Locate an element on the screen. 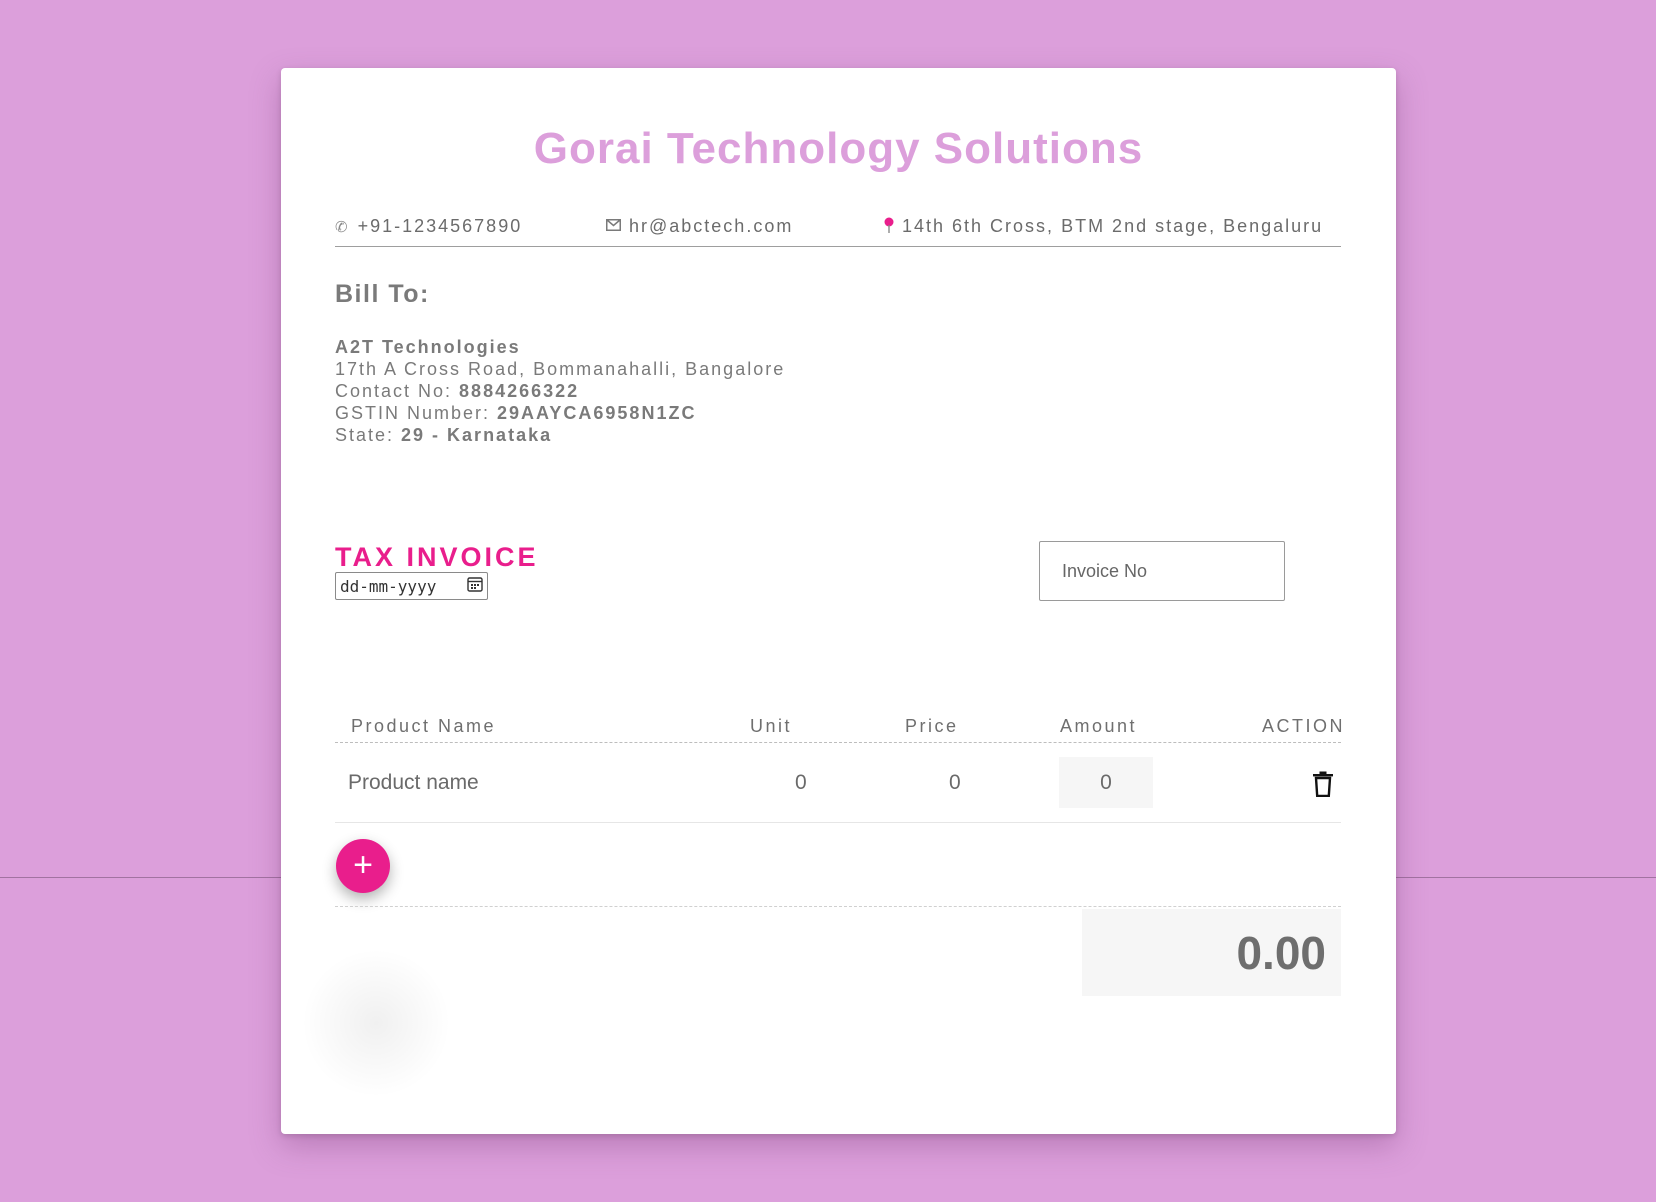 The height and width of the screenshot is (1202, 1656). company-address: 14th 6th Cross, BTM 2nd stage, Bengaluru is located at coordinates (1113, 226).